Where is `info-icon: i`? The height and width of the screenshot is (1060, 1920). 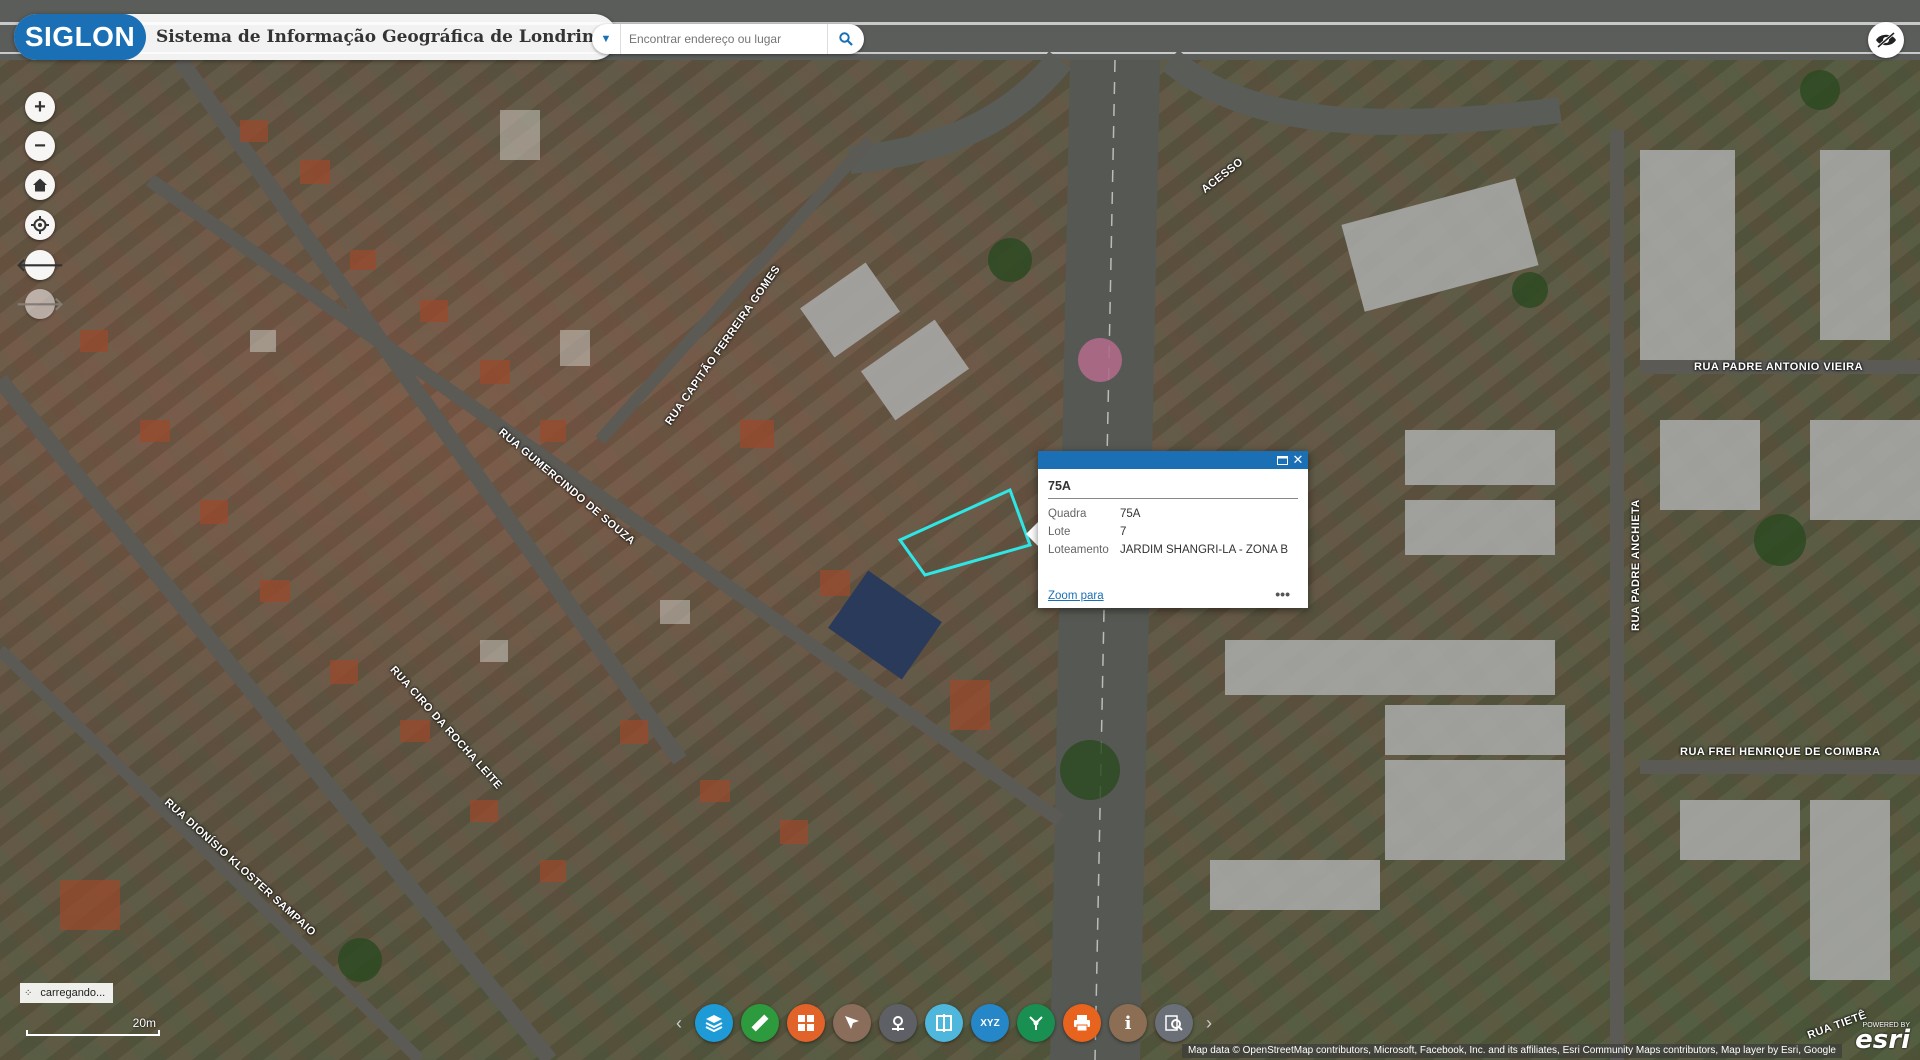
info-icon: i is located at coordinates (1128, 1023).